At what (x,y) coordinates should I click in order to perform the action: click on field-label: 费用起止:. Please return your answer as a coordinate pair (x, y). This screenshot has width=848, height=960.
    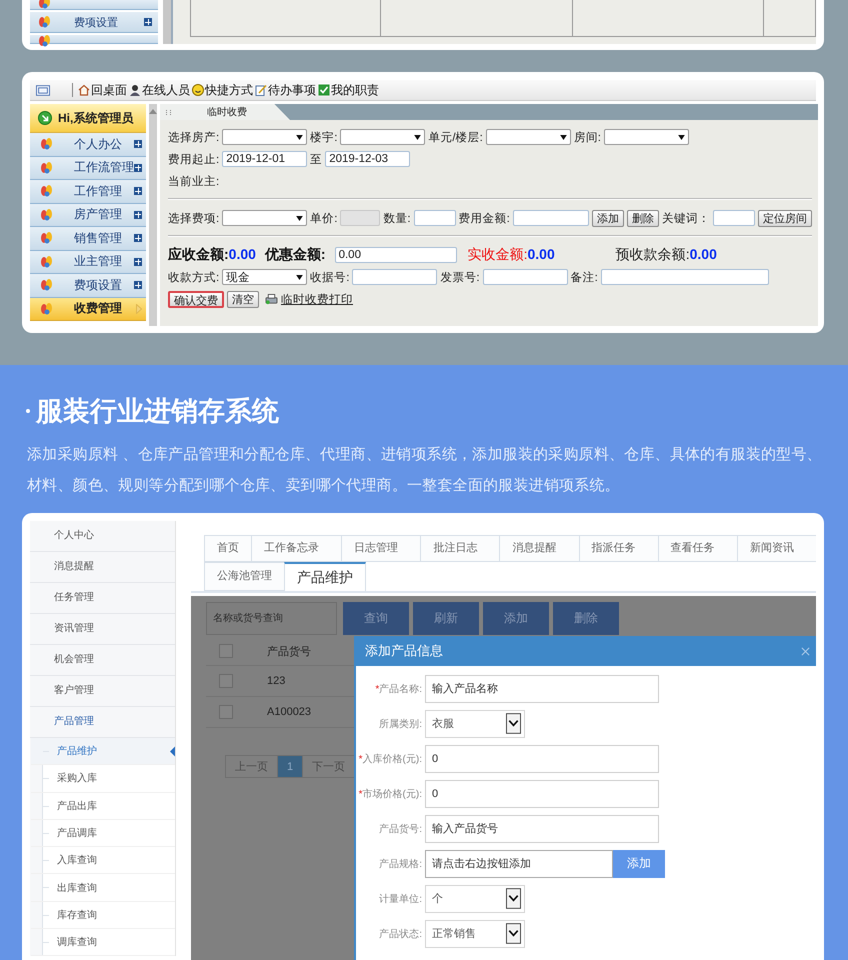
    Looking at the image, I should click on (194, 159).